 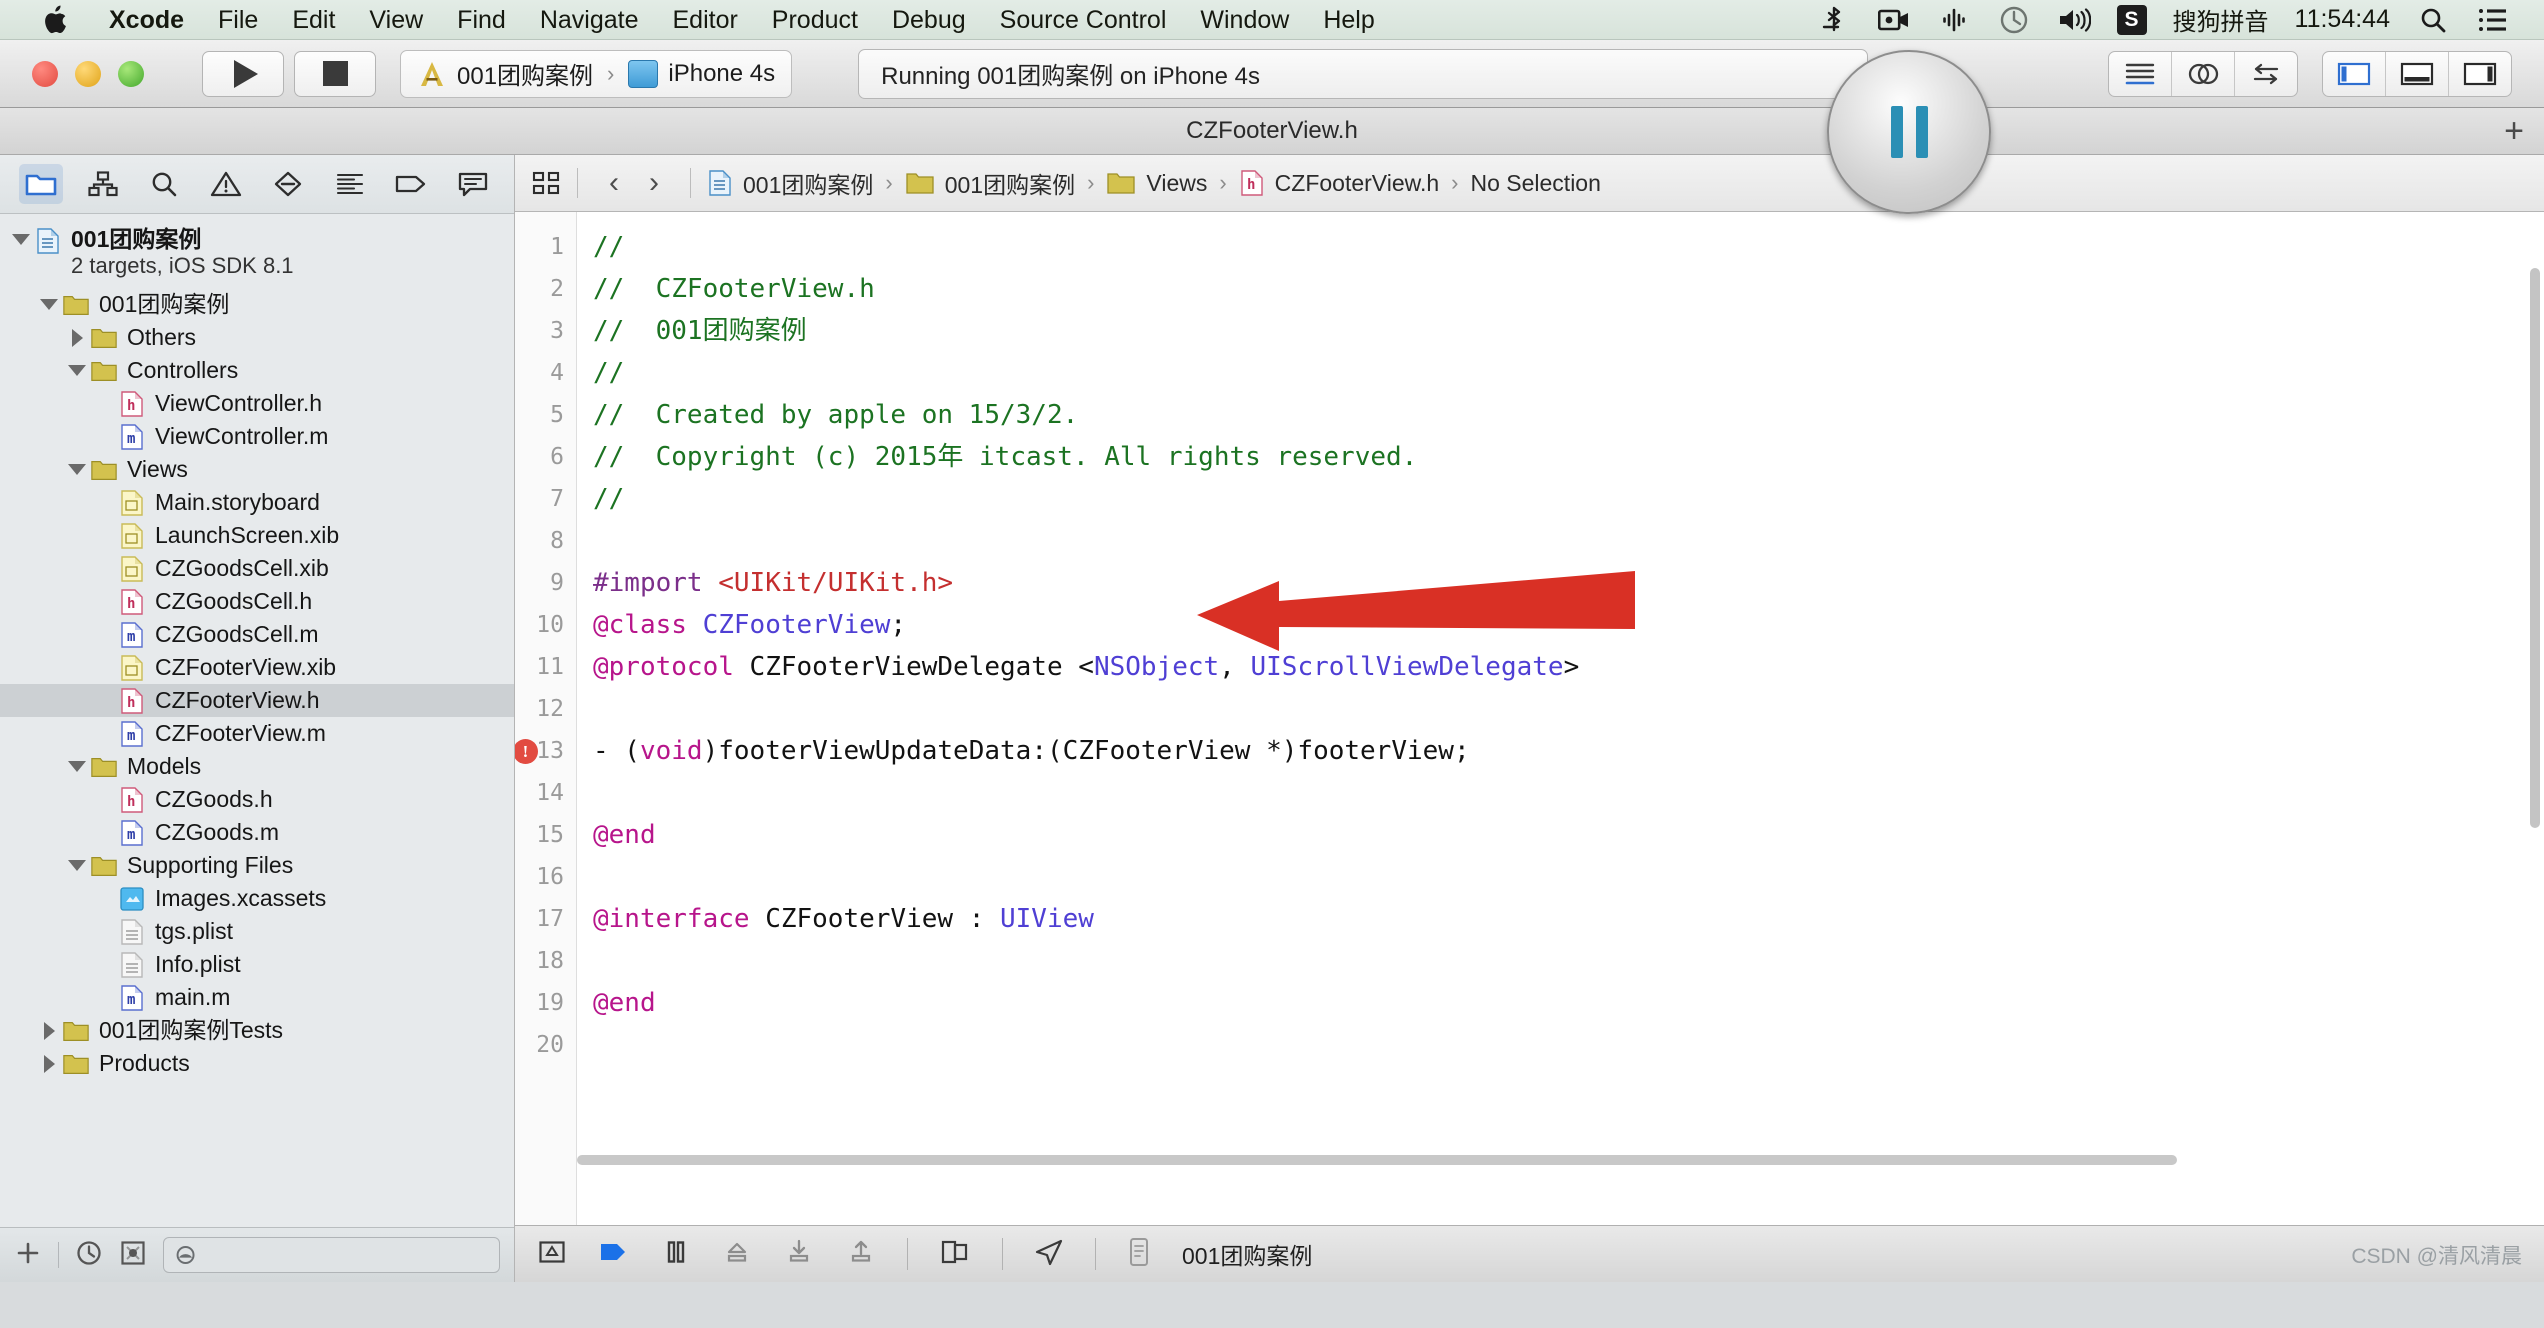 I want to click on tree-item: Views, so click(x=257, y=469).